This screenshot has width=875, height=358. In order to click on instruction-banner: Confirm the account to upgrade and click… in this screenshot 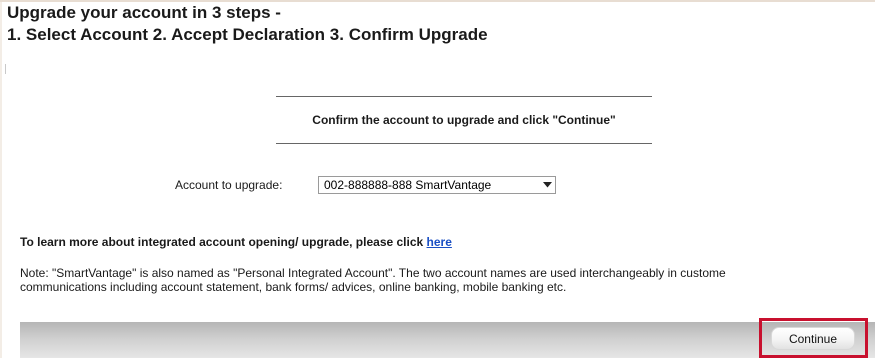, I will do `click(464, 120)`.